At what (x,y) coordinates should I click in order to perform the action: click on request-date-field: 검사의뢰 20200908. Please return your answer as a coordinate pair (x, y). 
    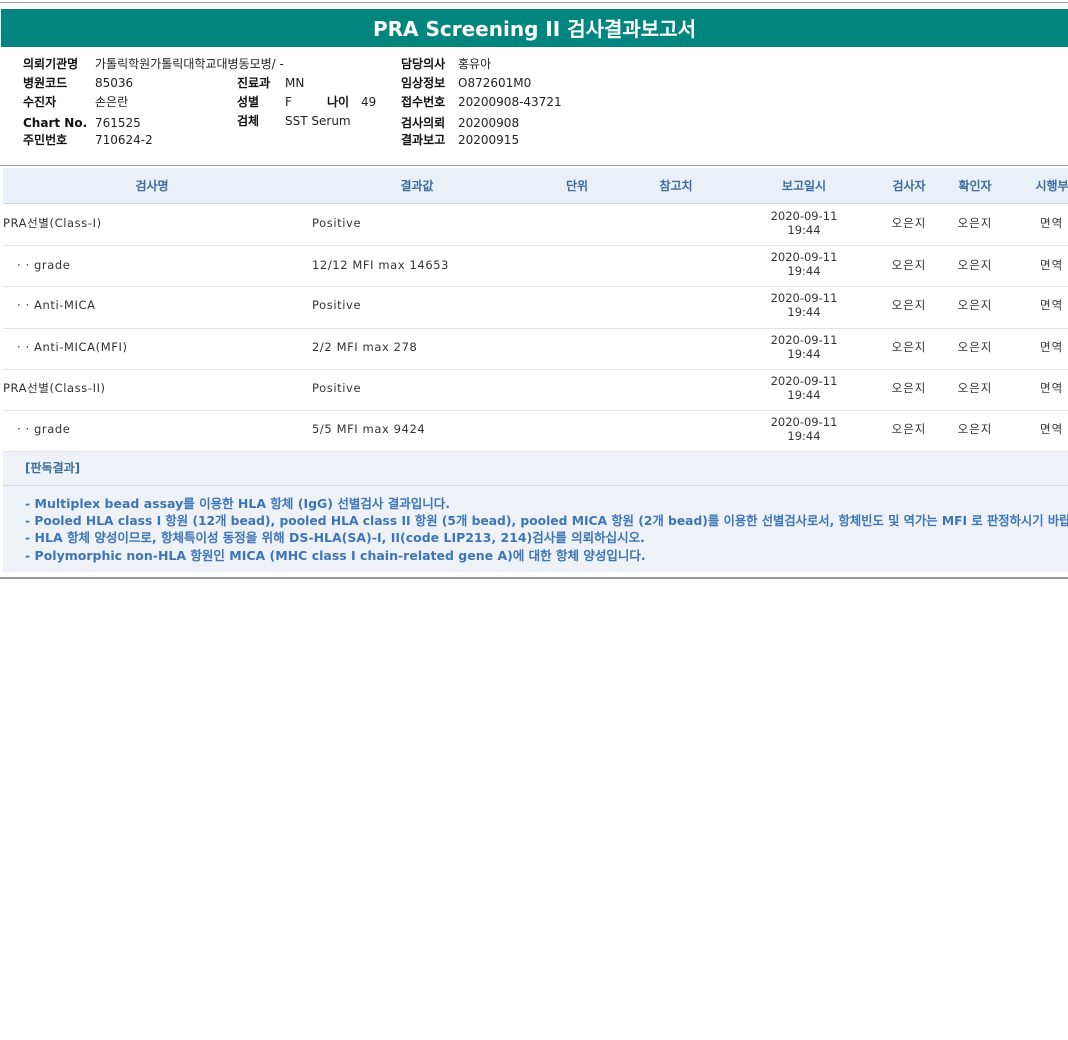
    Looking at the image, I should click on (460, 123).